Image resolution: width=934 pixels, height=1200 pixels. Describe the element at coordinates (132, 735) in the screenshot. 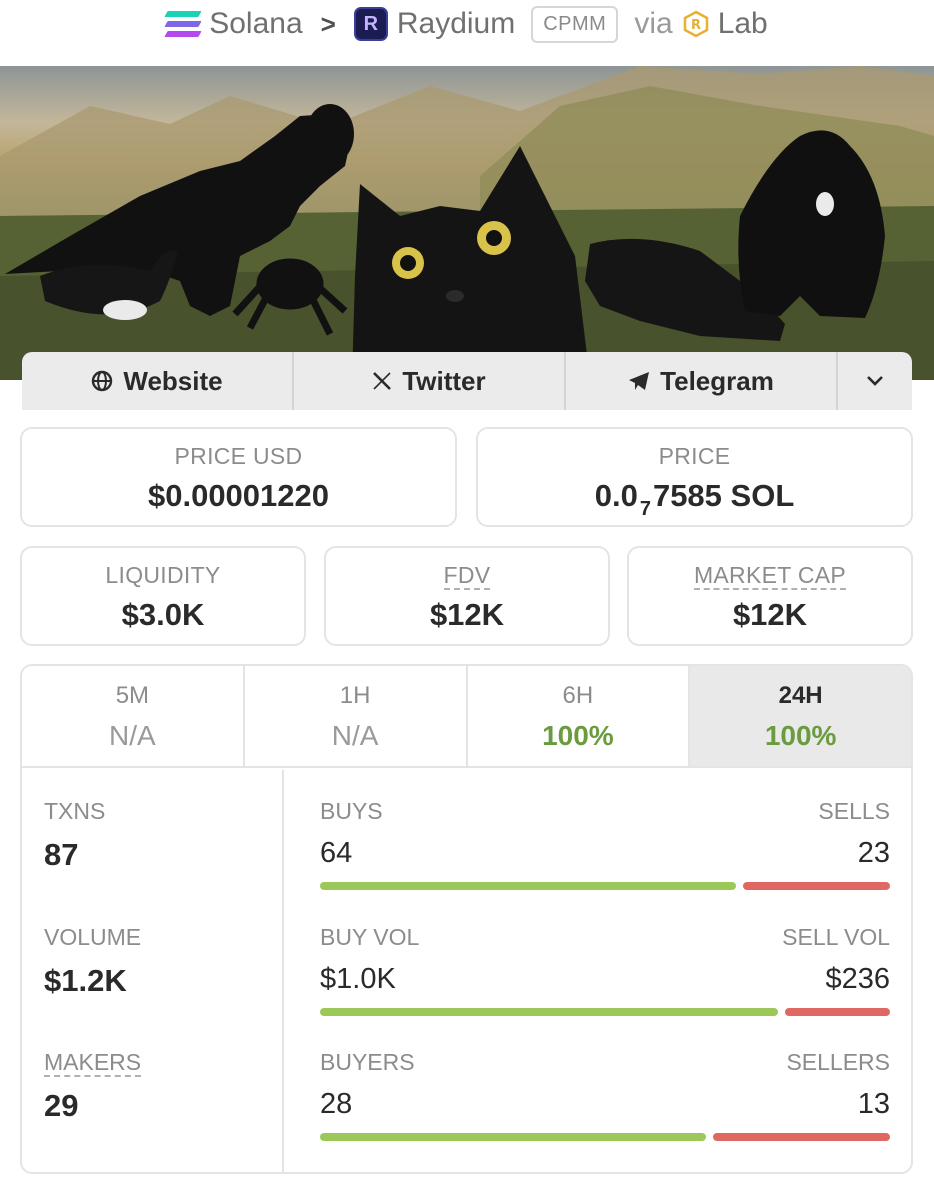

I see `tab-5m-change: N/A` at that location.